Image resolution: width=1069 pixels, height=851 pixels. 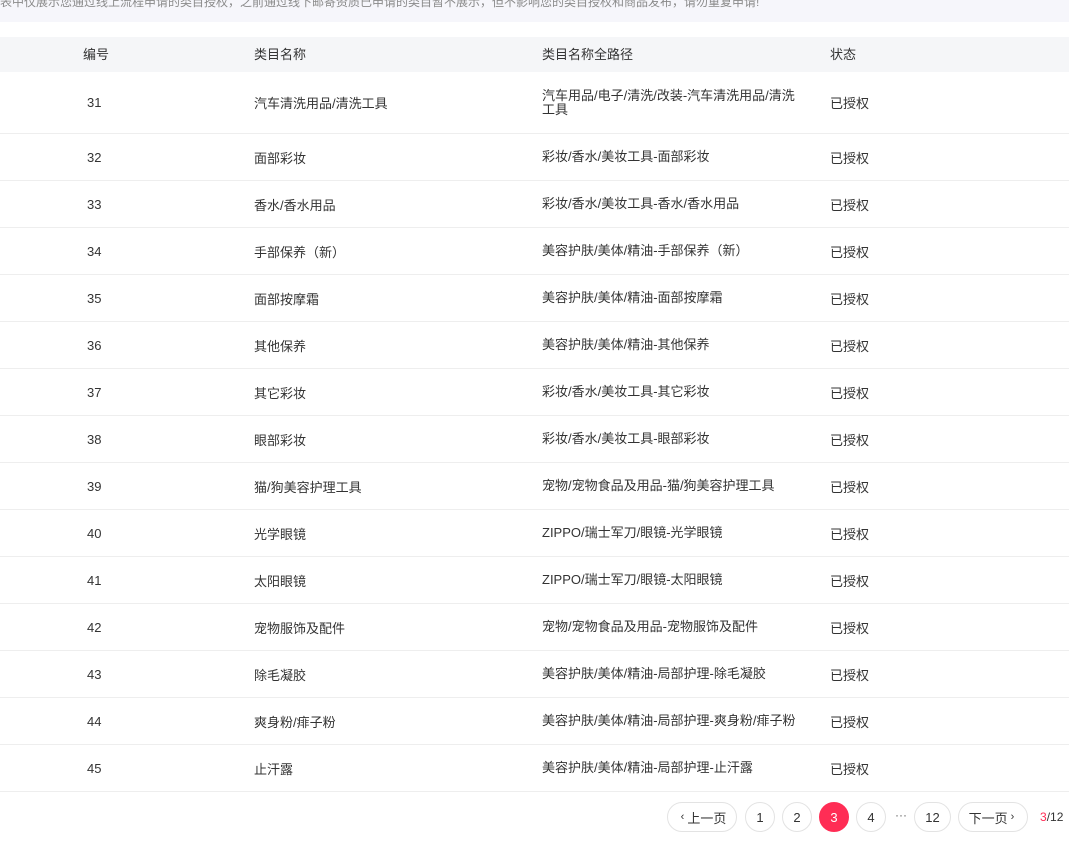 I want to click on table-row: 34 手部保养（新） 美容护肤/美体/精油-手部保养（新） 已授权, so click(x=534, y=251).